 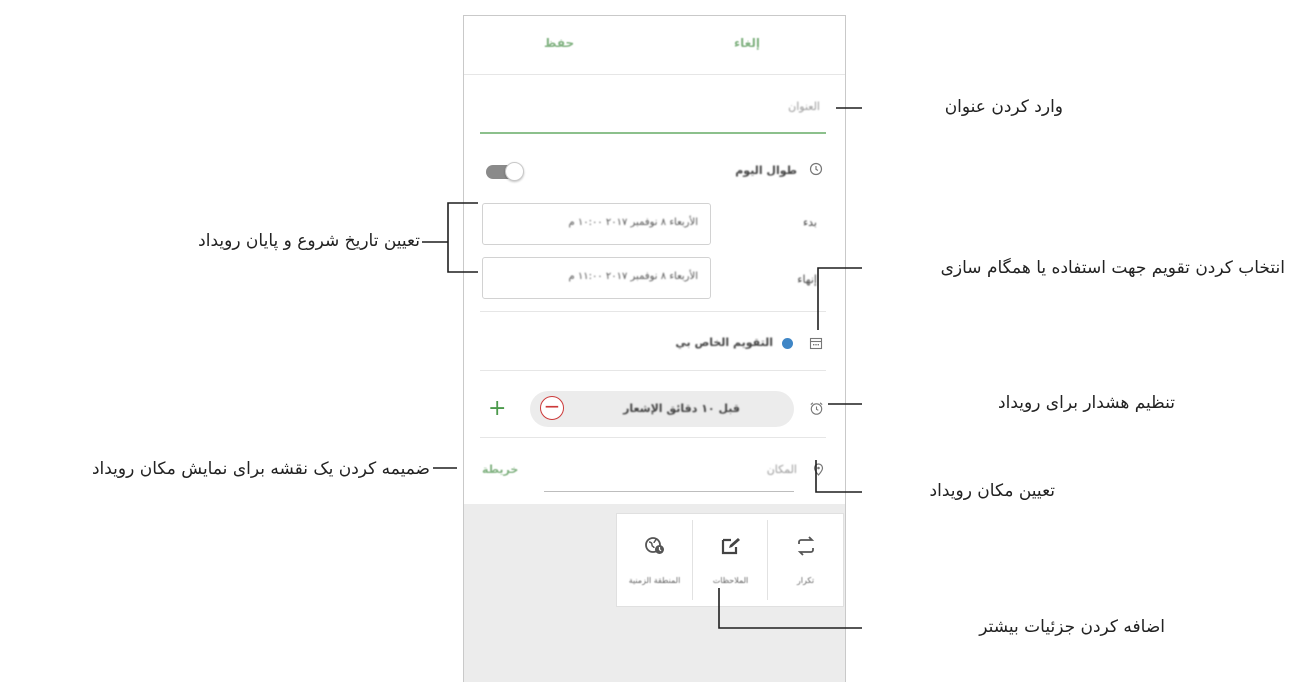 I want to click on annotation-add-details: اضافه كردن جزئیات بیشتر, so click(x=1072, y=627).